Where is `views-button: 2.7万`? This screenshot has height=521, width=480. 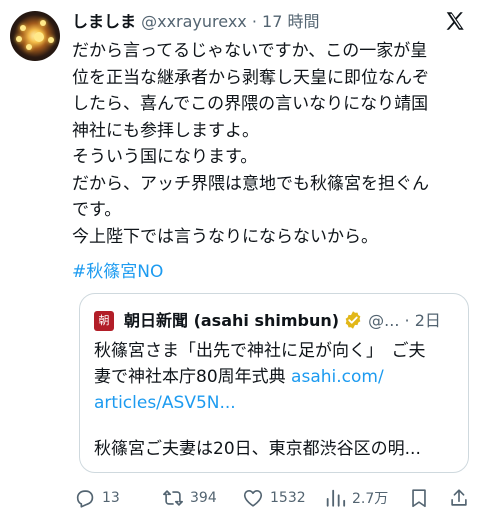
views-button: 2.7万 is located at coordinates (356, 498).